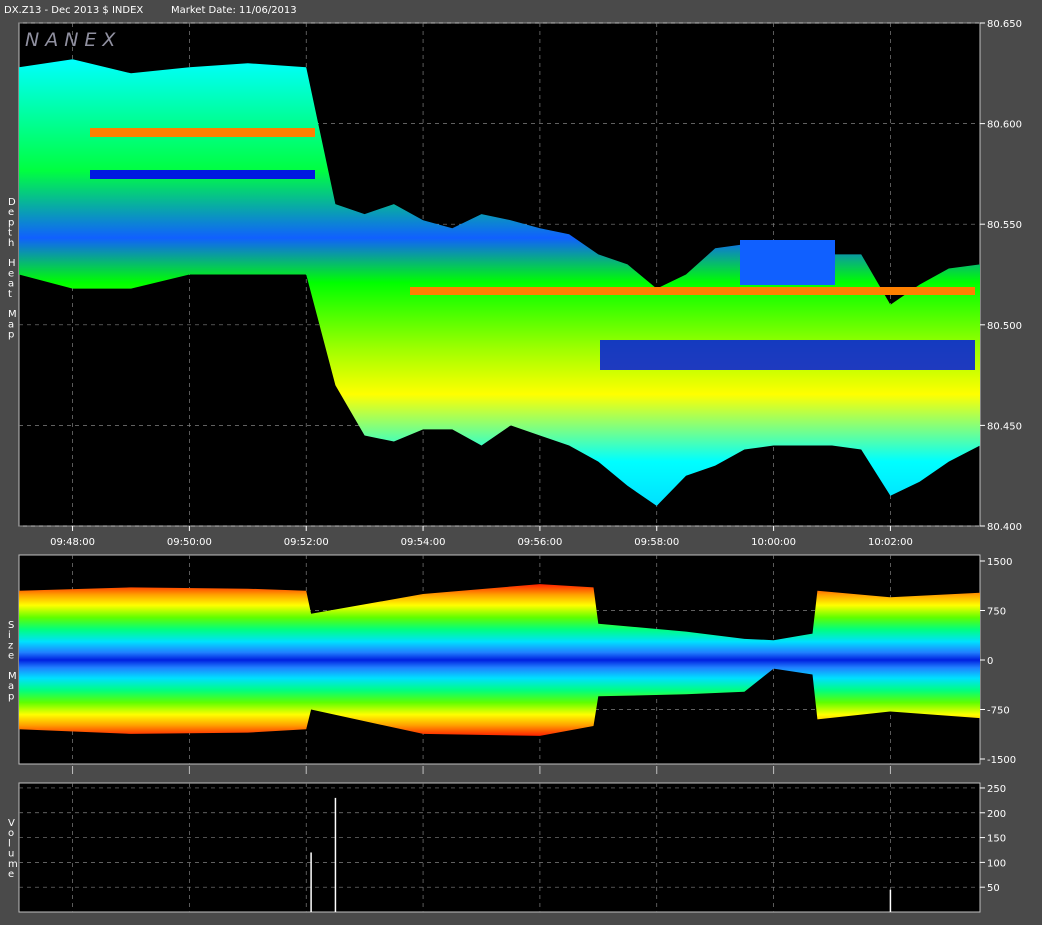 The width and height of the screenshot is (1042, 925). What do you see at coordinates (13, 849) in the screenshot?
I see `volume-y-label: Volume` at bounding box center [13, 849].